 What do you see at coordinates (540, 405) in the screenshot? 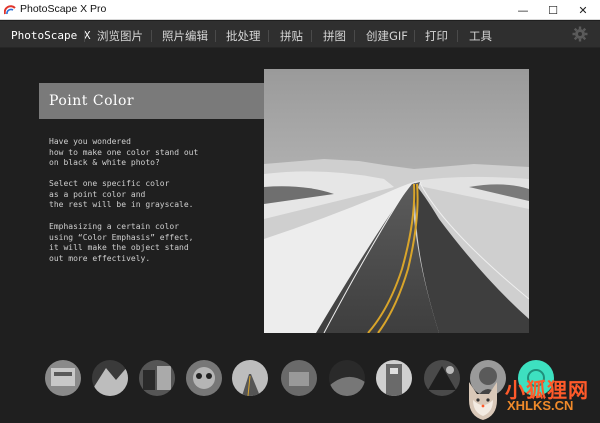
I see `watermark-url: XHLKS.CN` at bounding box center [540, 405].